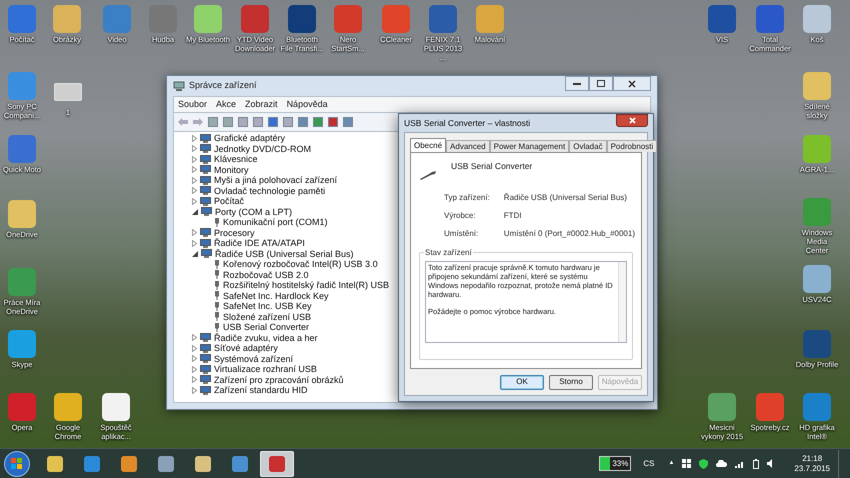  I want to click on start-button, so click(17, 463).